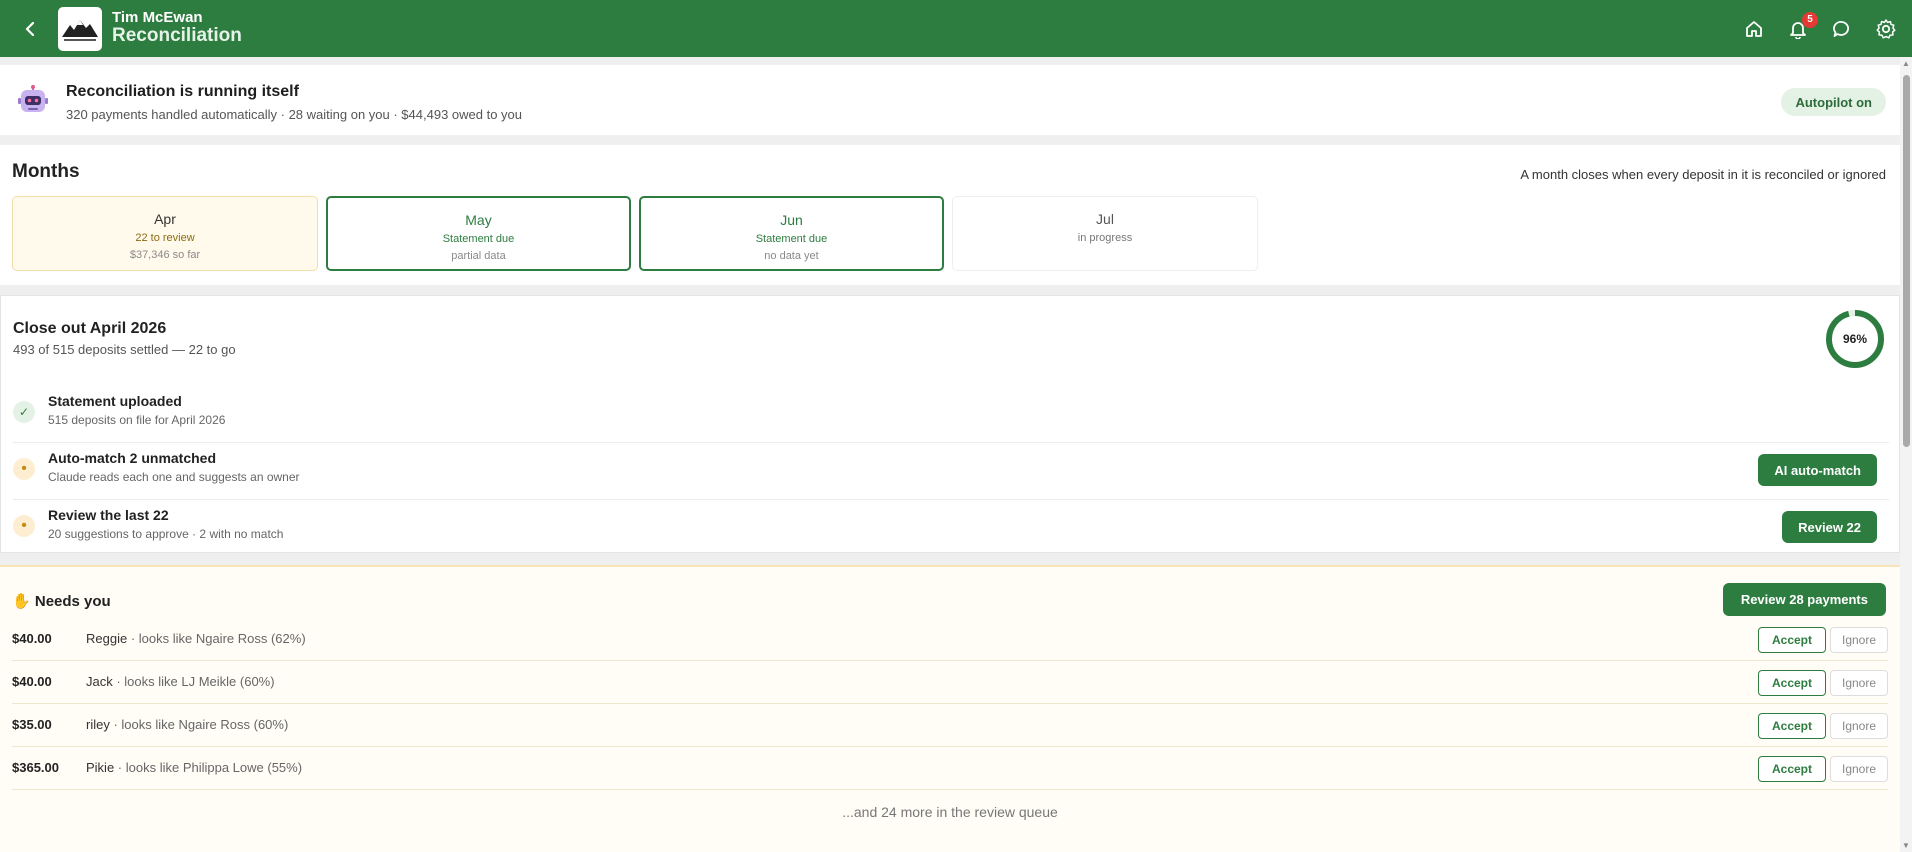  I want to click on review-queue-more-link: ...and 24 more in the review queue, so click(950, 812).